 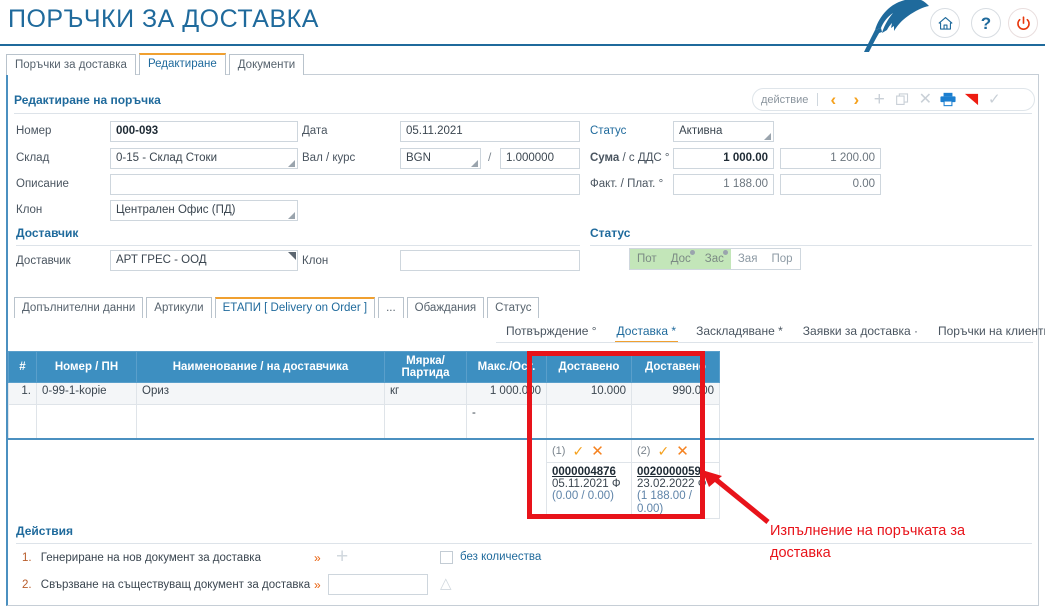 I want to click on date-field: 05.11.2021, so click(x=490, y=131).